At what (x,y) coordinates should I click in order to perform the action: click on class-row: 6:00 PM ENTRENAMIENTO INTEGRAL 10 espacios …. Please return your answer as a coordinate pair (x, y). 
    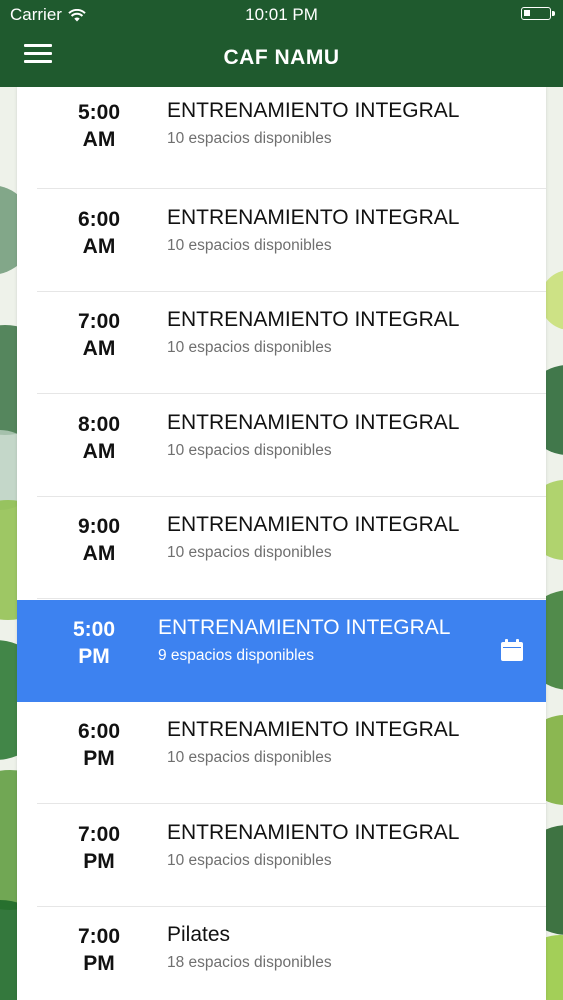
    Looking at the image, I should click on (281, 753).